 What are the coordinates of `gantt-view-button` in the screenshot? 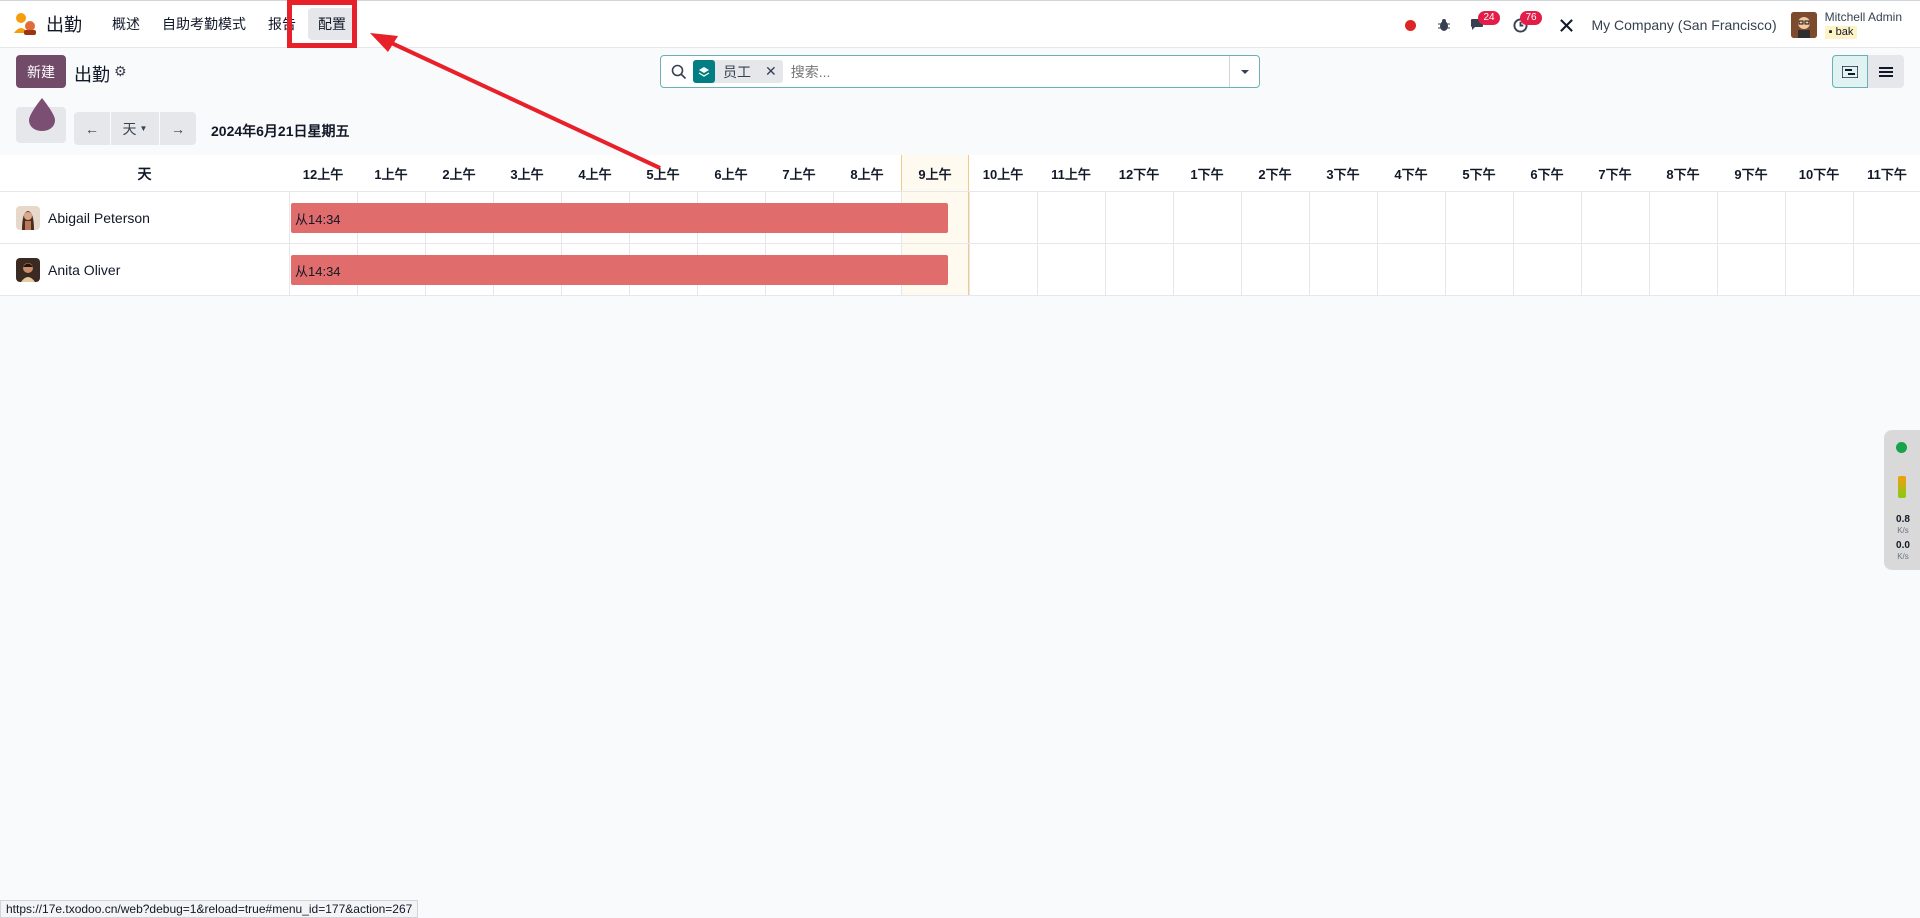 It's located at (1850, 71).